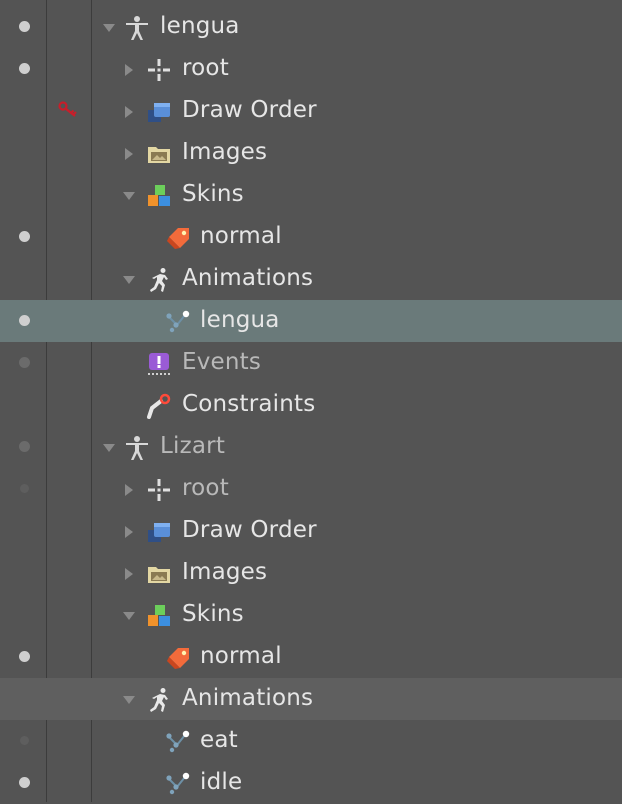 This screenshot has height=804, width=622. What do you see at coordinates (311, 321) in the screenshot?
I see `tree-row-animation: lengua` at bounding box center [311, 321].